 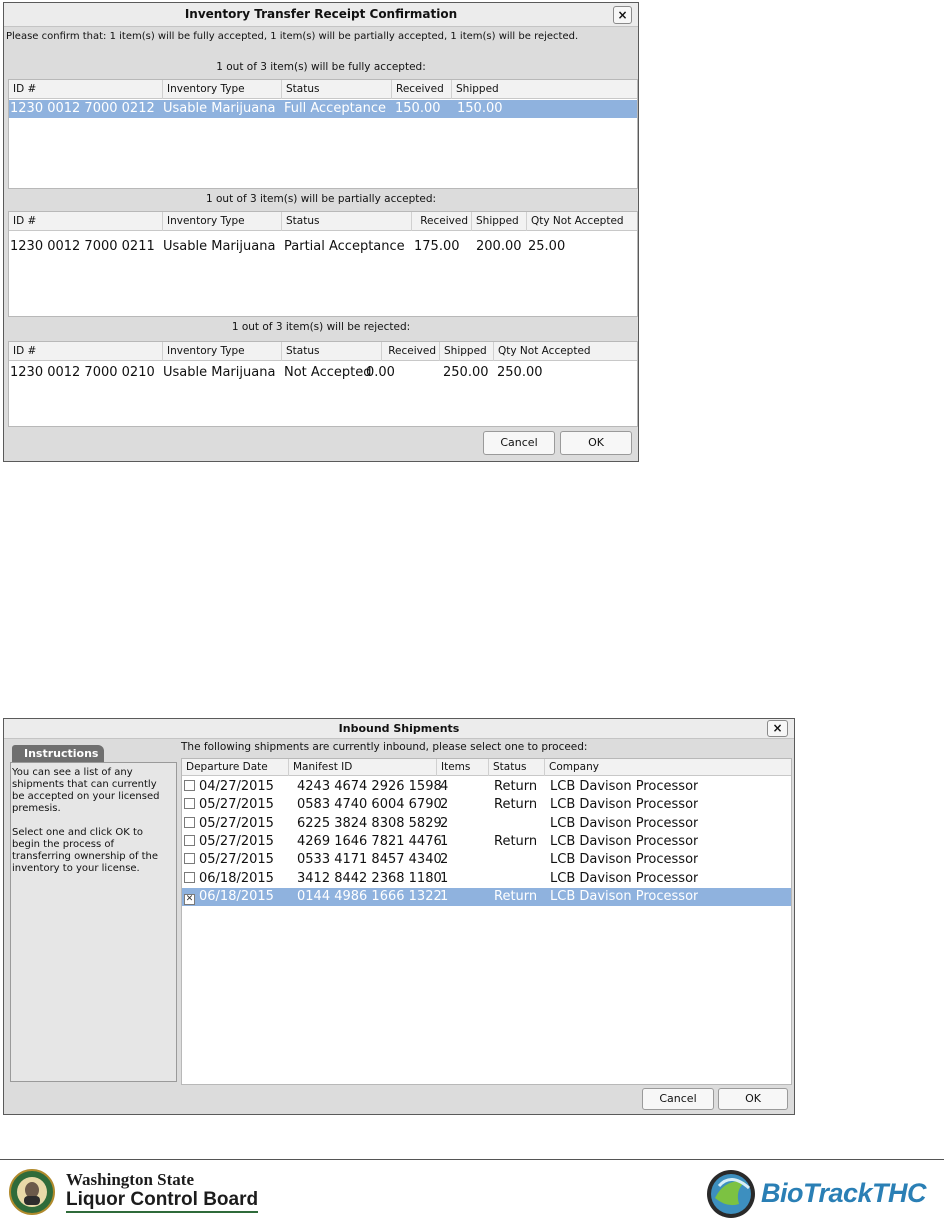 I want to click on biotrack-globe-icon, so click(x=731, y=1194).